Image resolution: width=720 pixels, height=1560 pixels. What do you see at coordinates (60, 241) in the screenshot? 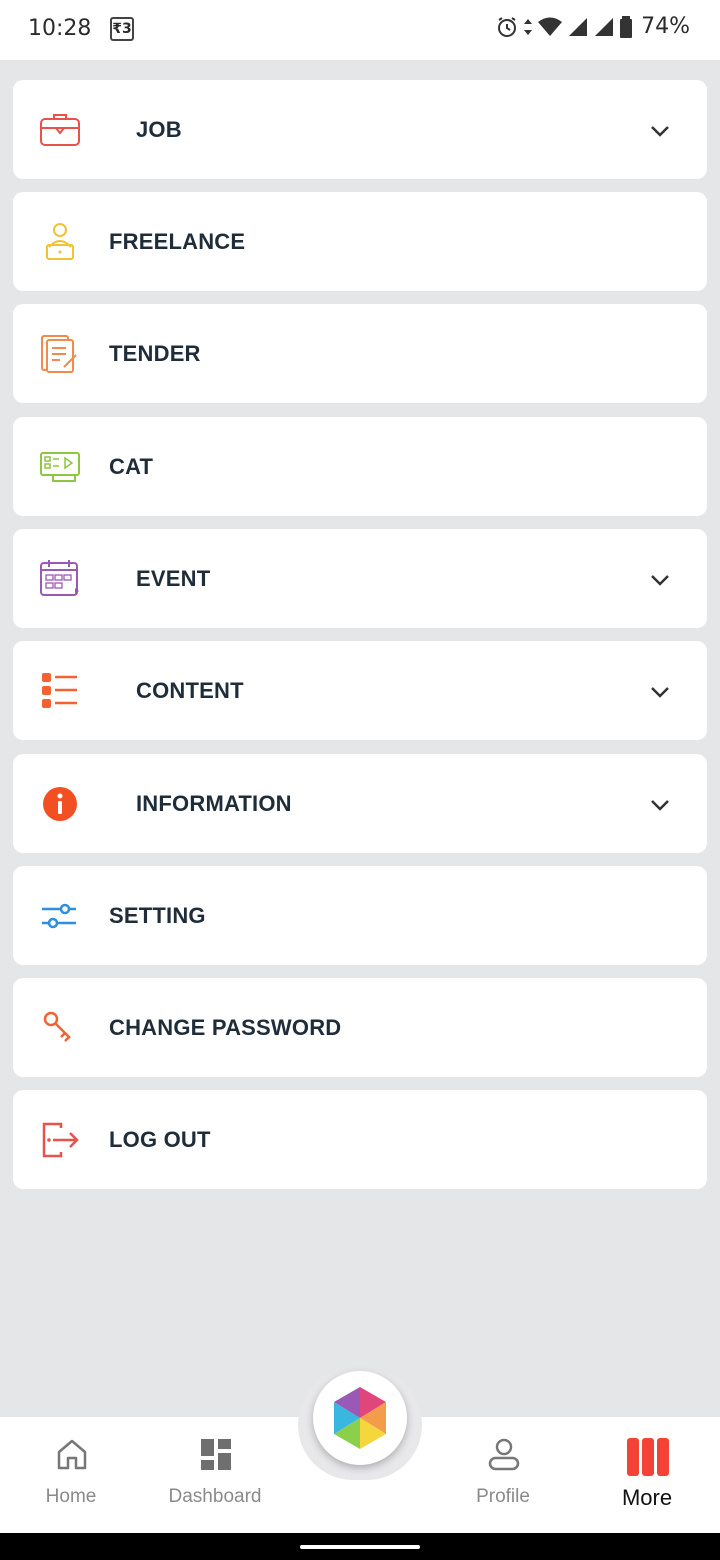
I see `freelancer-icon` at bounding box center [60, 241].